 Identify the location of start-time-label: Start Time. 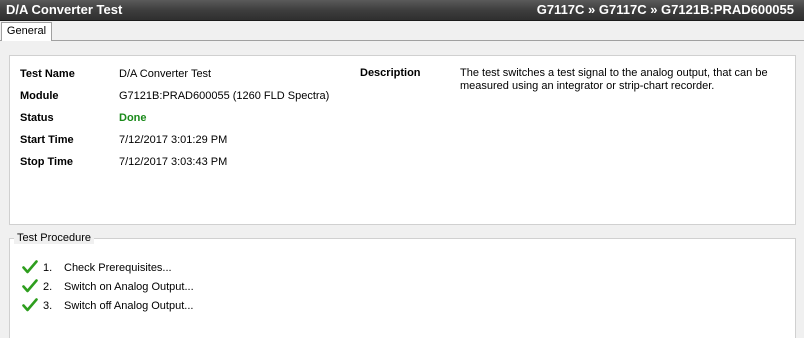
(47, 140).